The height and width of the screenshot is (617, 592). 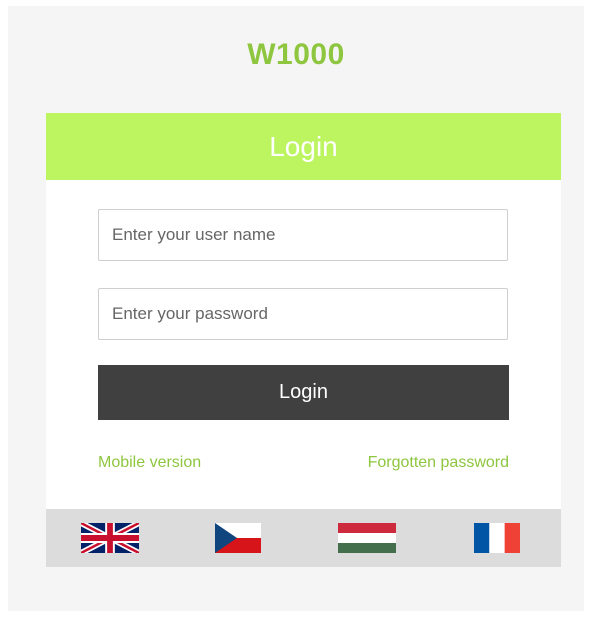 I want to click on username-input, so click(x=303, y=235).